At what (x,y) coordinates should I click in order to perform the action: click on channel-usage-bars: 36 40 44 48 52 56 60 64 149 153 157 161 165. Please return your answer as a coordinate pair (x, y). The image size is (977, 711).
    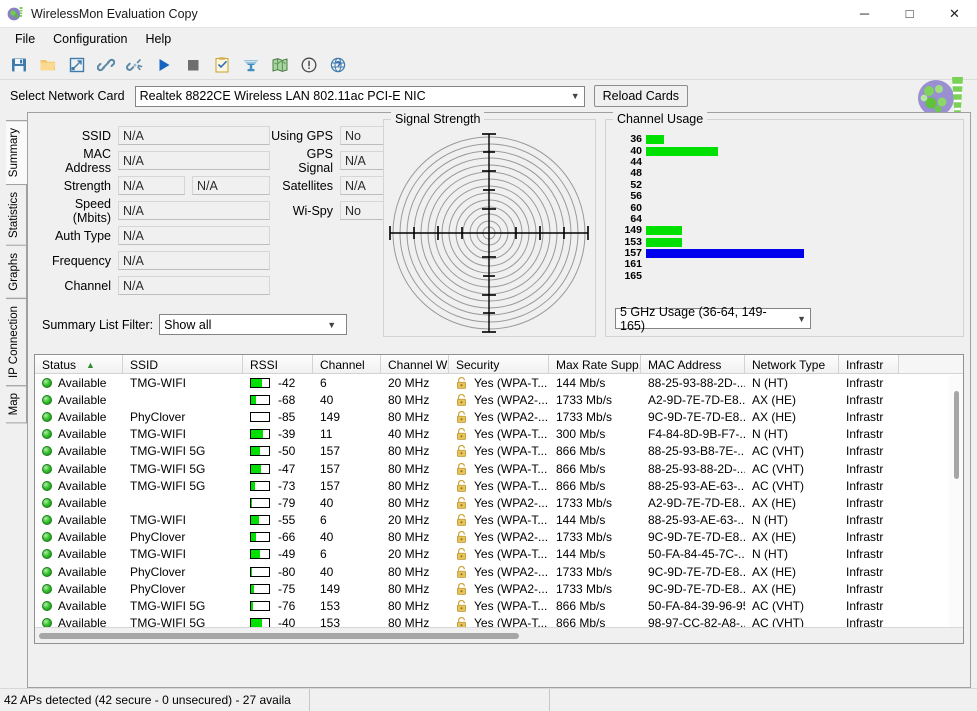
    Looking at the image, I should click on (784, 201).